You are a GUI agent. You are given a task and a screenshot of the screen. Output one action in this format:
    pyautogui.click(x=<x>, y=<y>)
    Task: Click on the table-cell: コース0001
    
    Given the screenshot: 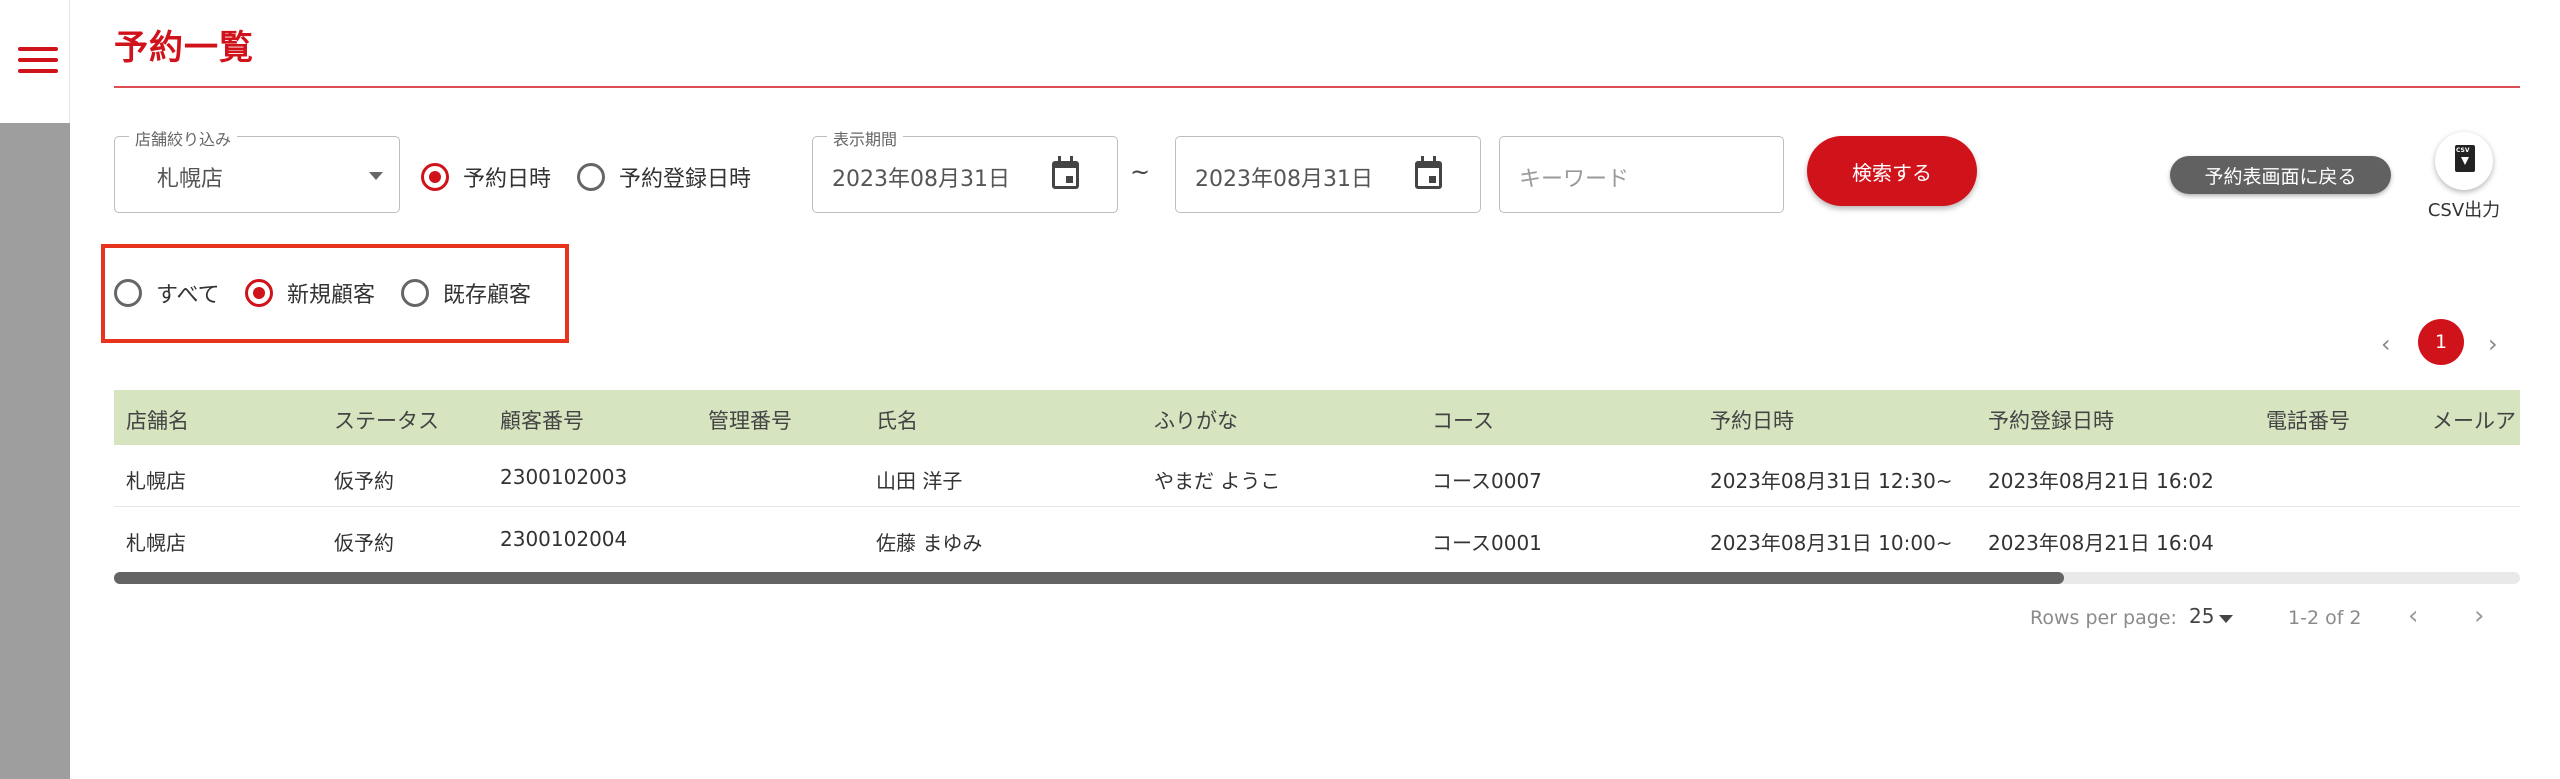 What is the action you would take?
    pyautogui.click(x=1487, y=543)
    